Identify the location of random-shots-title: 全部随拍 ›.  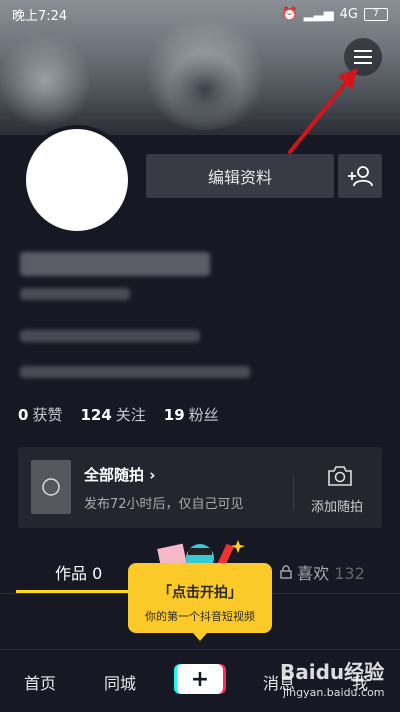
(119, 474).